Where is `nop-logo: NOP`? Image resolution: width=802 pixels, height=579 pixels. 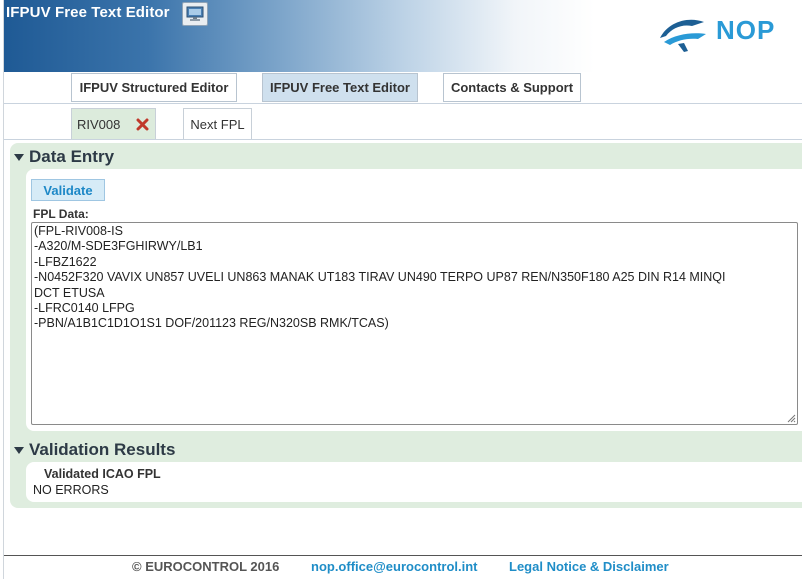 nop-logo: NOP is located at coordinates (724, 34).